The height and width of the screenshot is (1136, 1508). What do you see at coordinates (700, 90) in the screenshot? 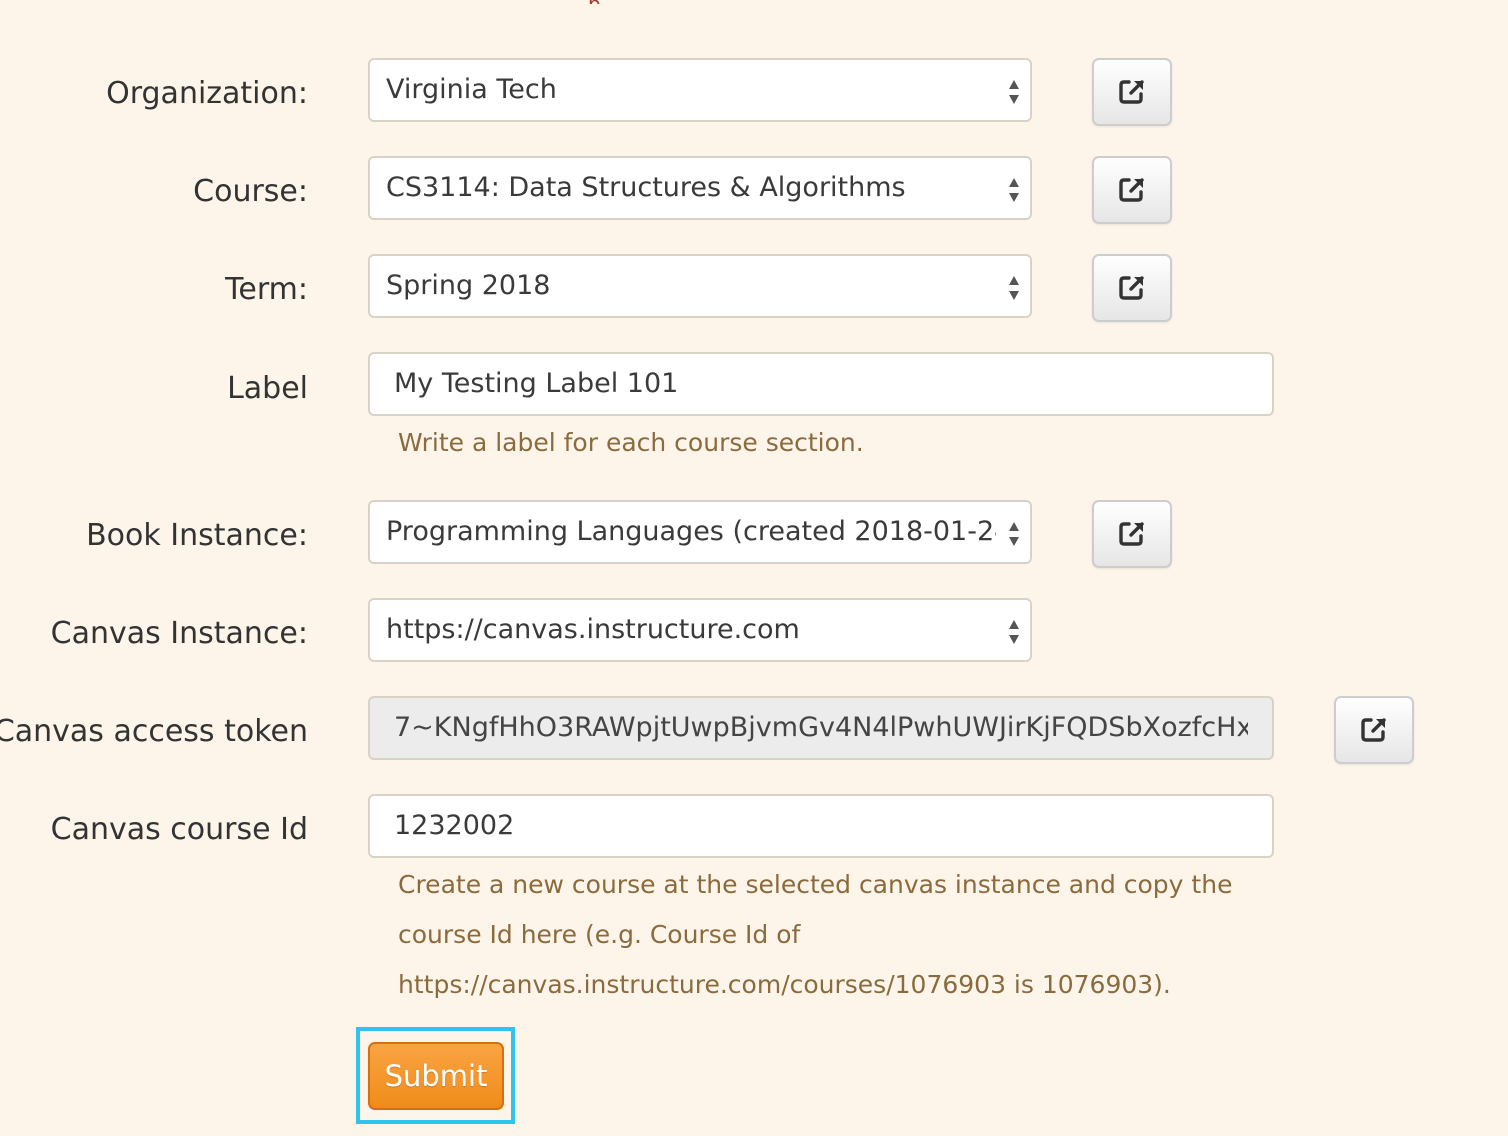
I see `organization-select: Virginia Tech` at bounding box center [700, 90].